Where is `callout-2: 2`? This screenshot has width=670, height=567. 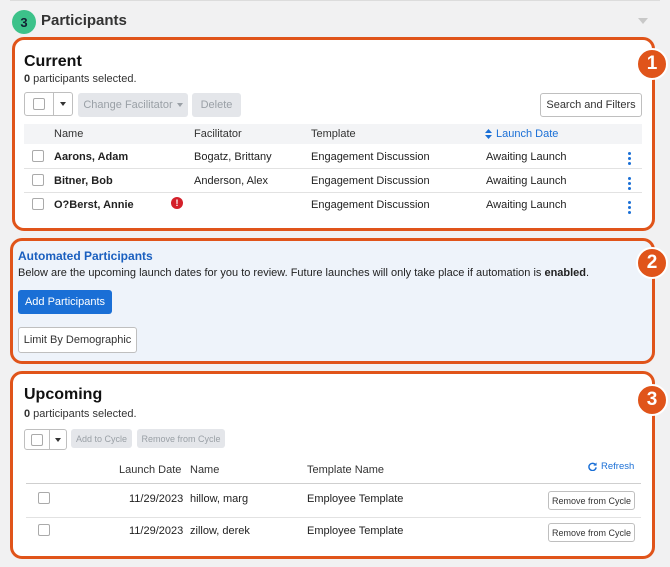
callout-2: 2 is located at coordinates (652, 263).